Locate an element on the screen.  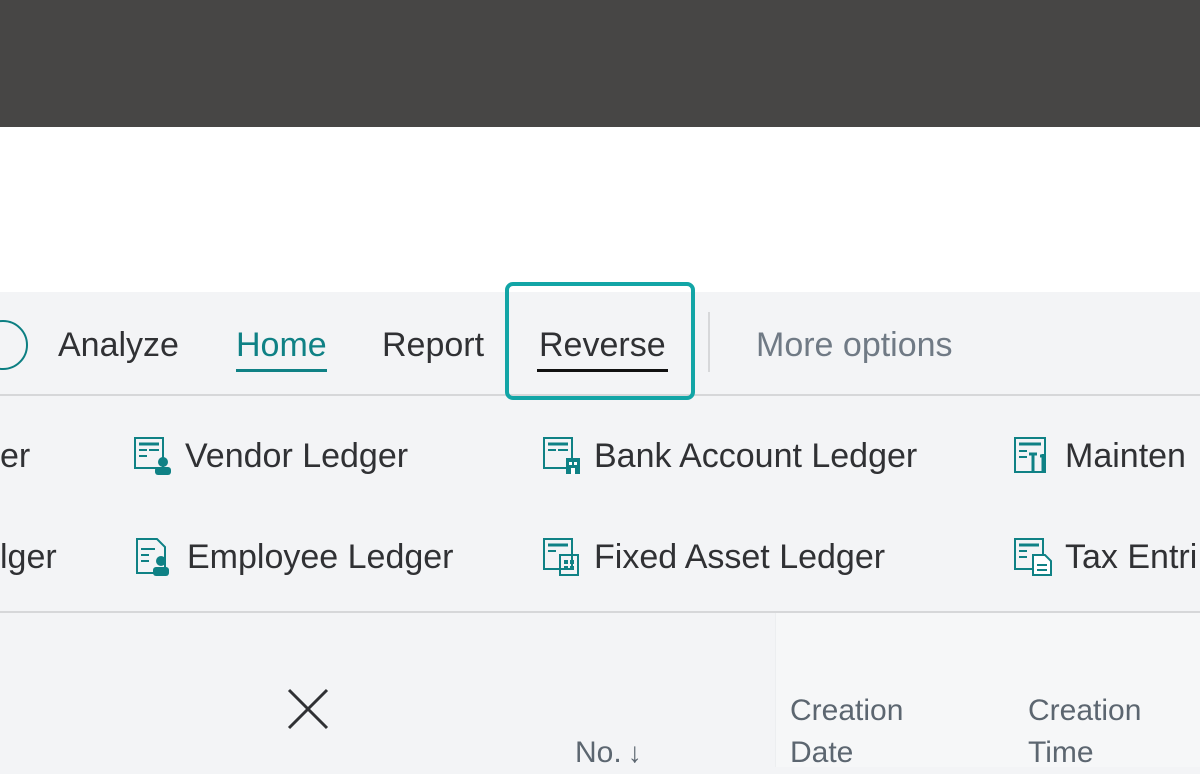
fixed-asset-ledger-button: Fixed Asset Ledger is located at coordinates (713, 557).